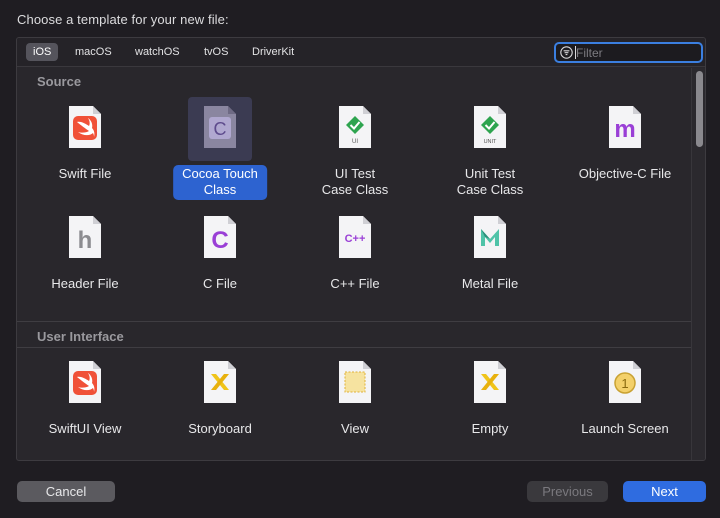 The width and height of the screenshot is (720, 518). I want to click on template-label: Storyboard, so click(220, 428).